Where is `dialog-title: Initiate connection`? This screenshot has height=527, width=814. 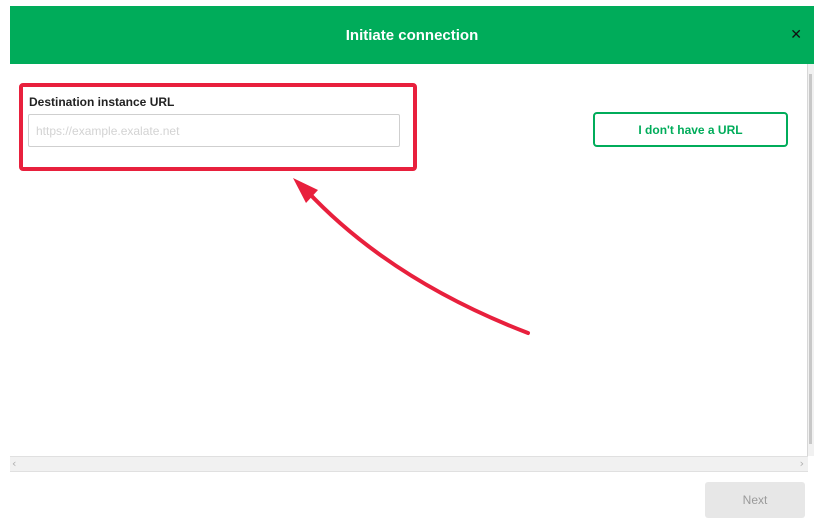 dialog-title: Initiate connection is located at coordinates (412, 35).